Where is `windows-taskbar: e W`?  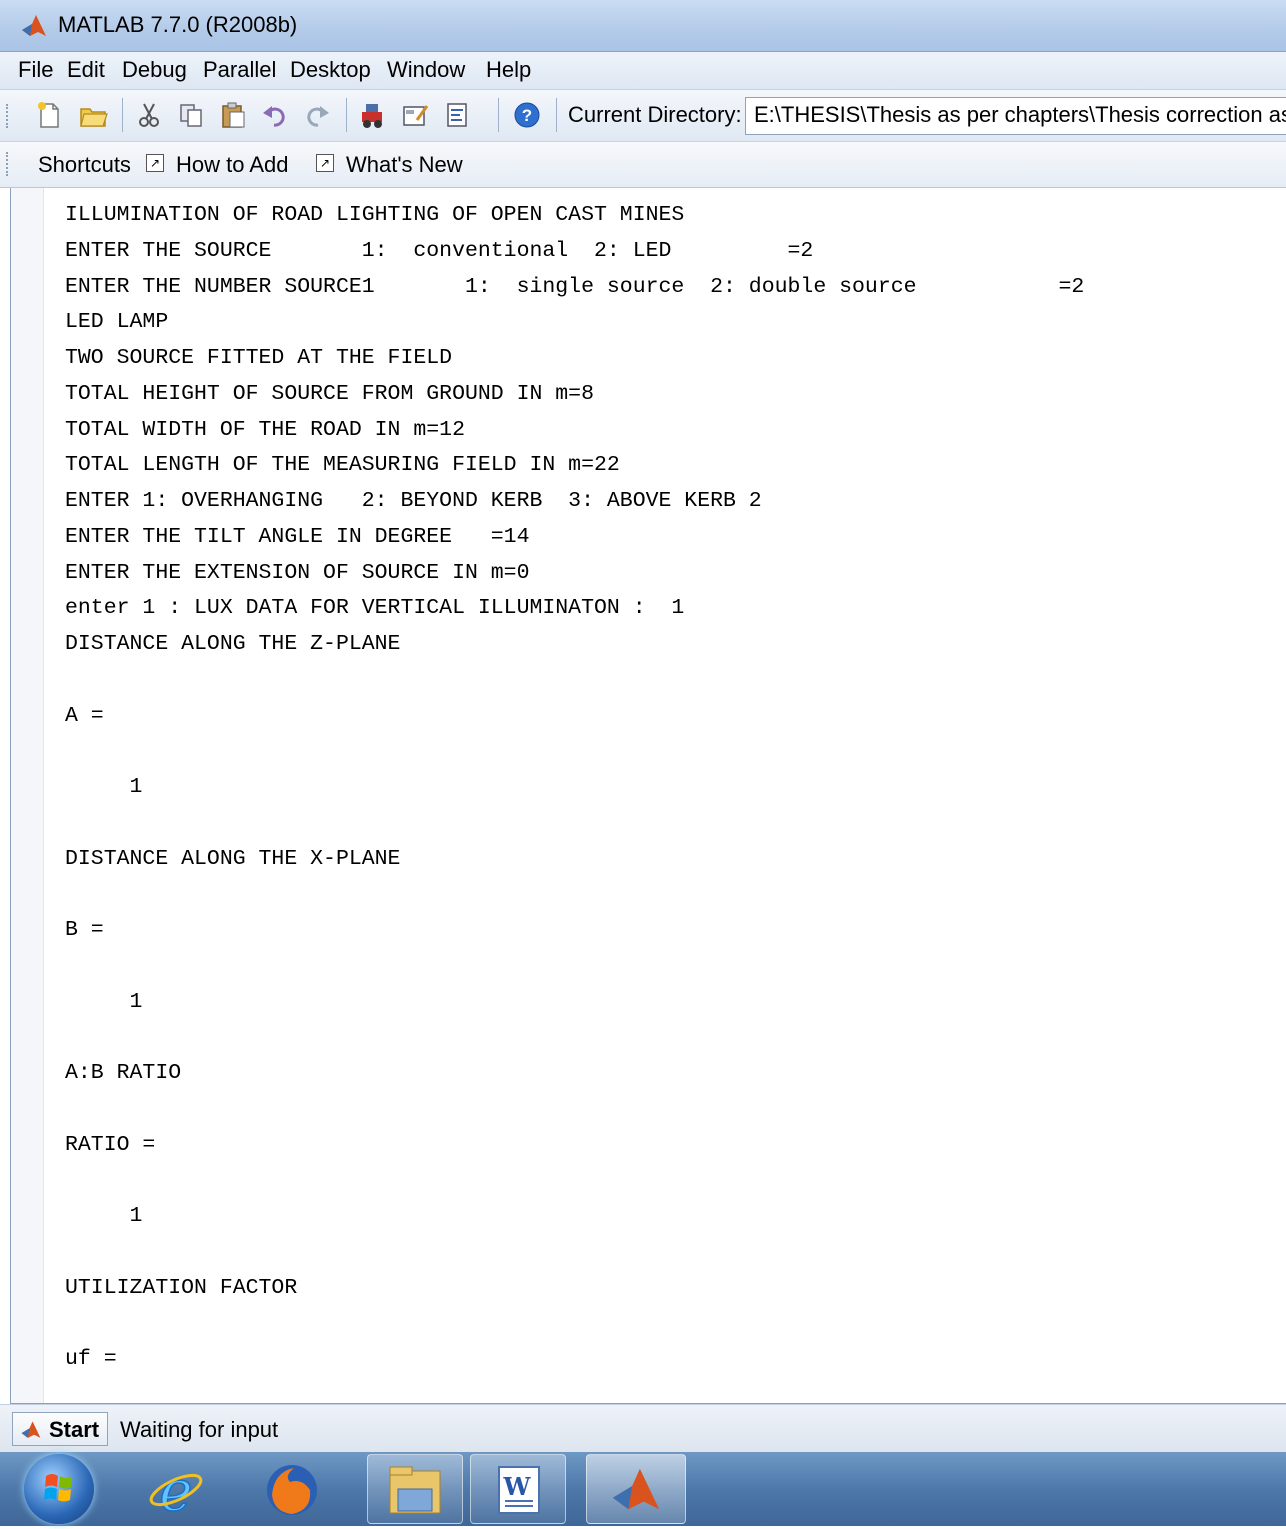 windows-taskbar: e W is located at coordinates (643, 1489).